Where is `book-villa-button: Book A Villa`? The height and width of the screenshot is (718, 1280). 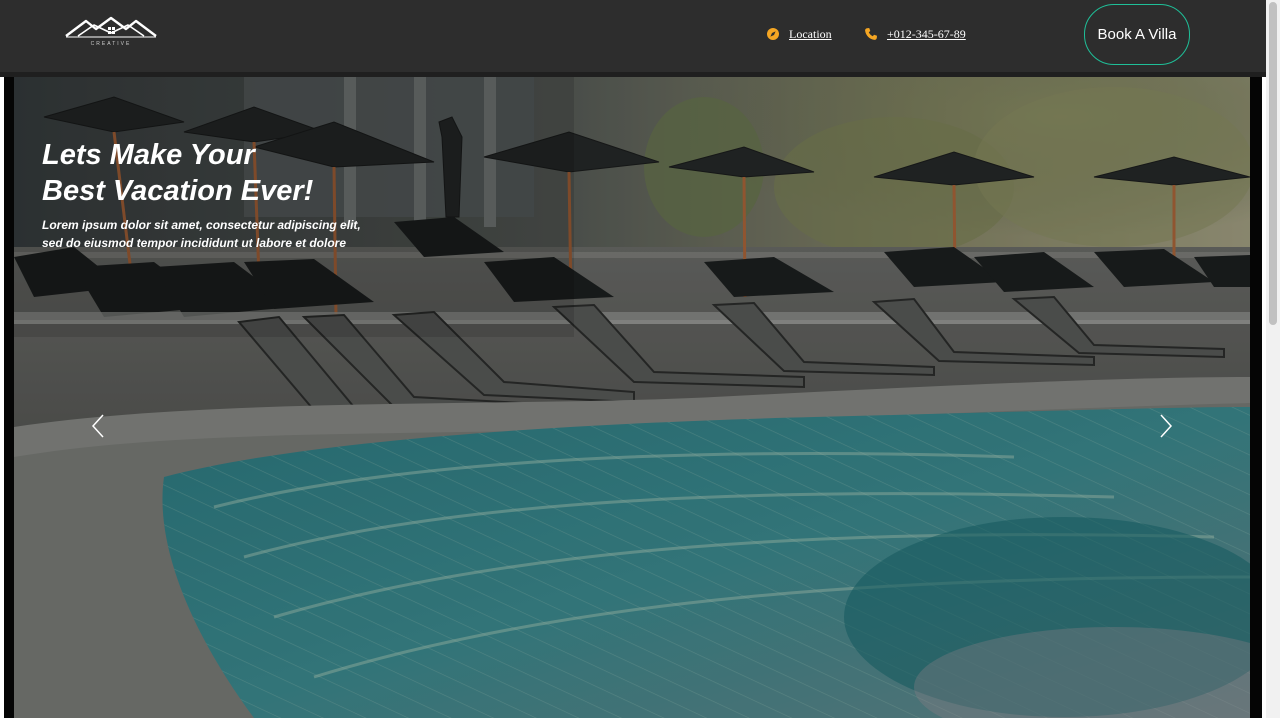
book-villa-button: Book A Villa is located at coordinates (1137, 34).